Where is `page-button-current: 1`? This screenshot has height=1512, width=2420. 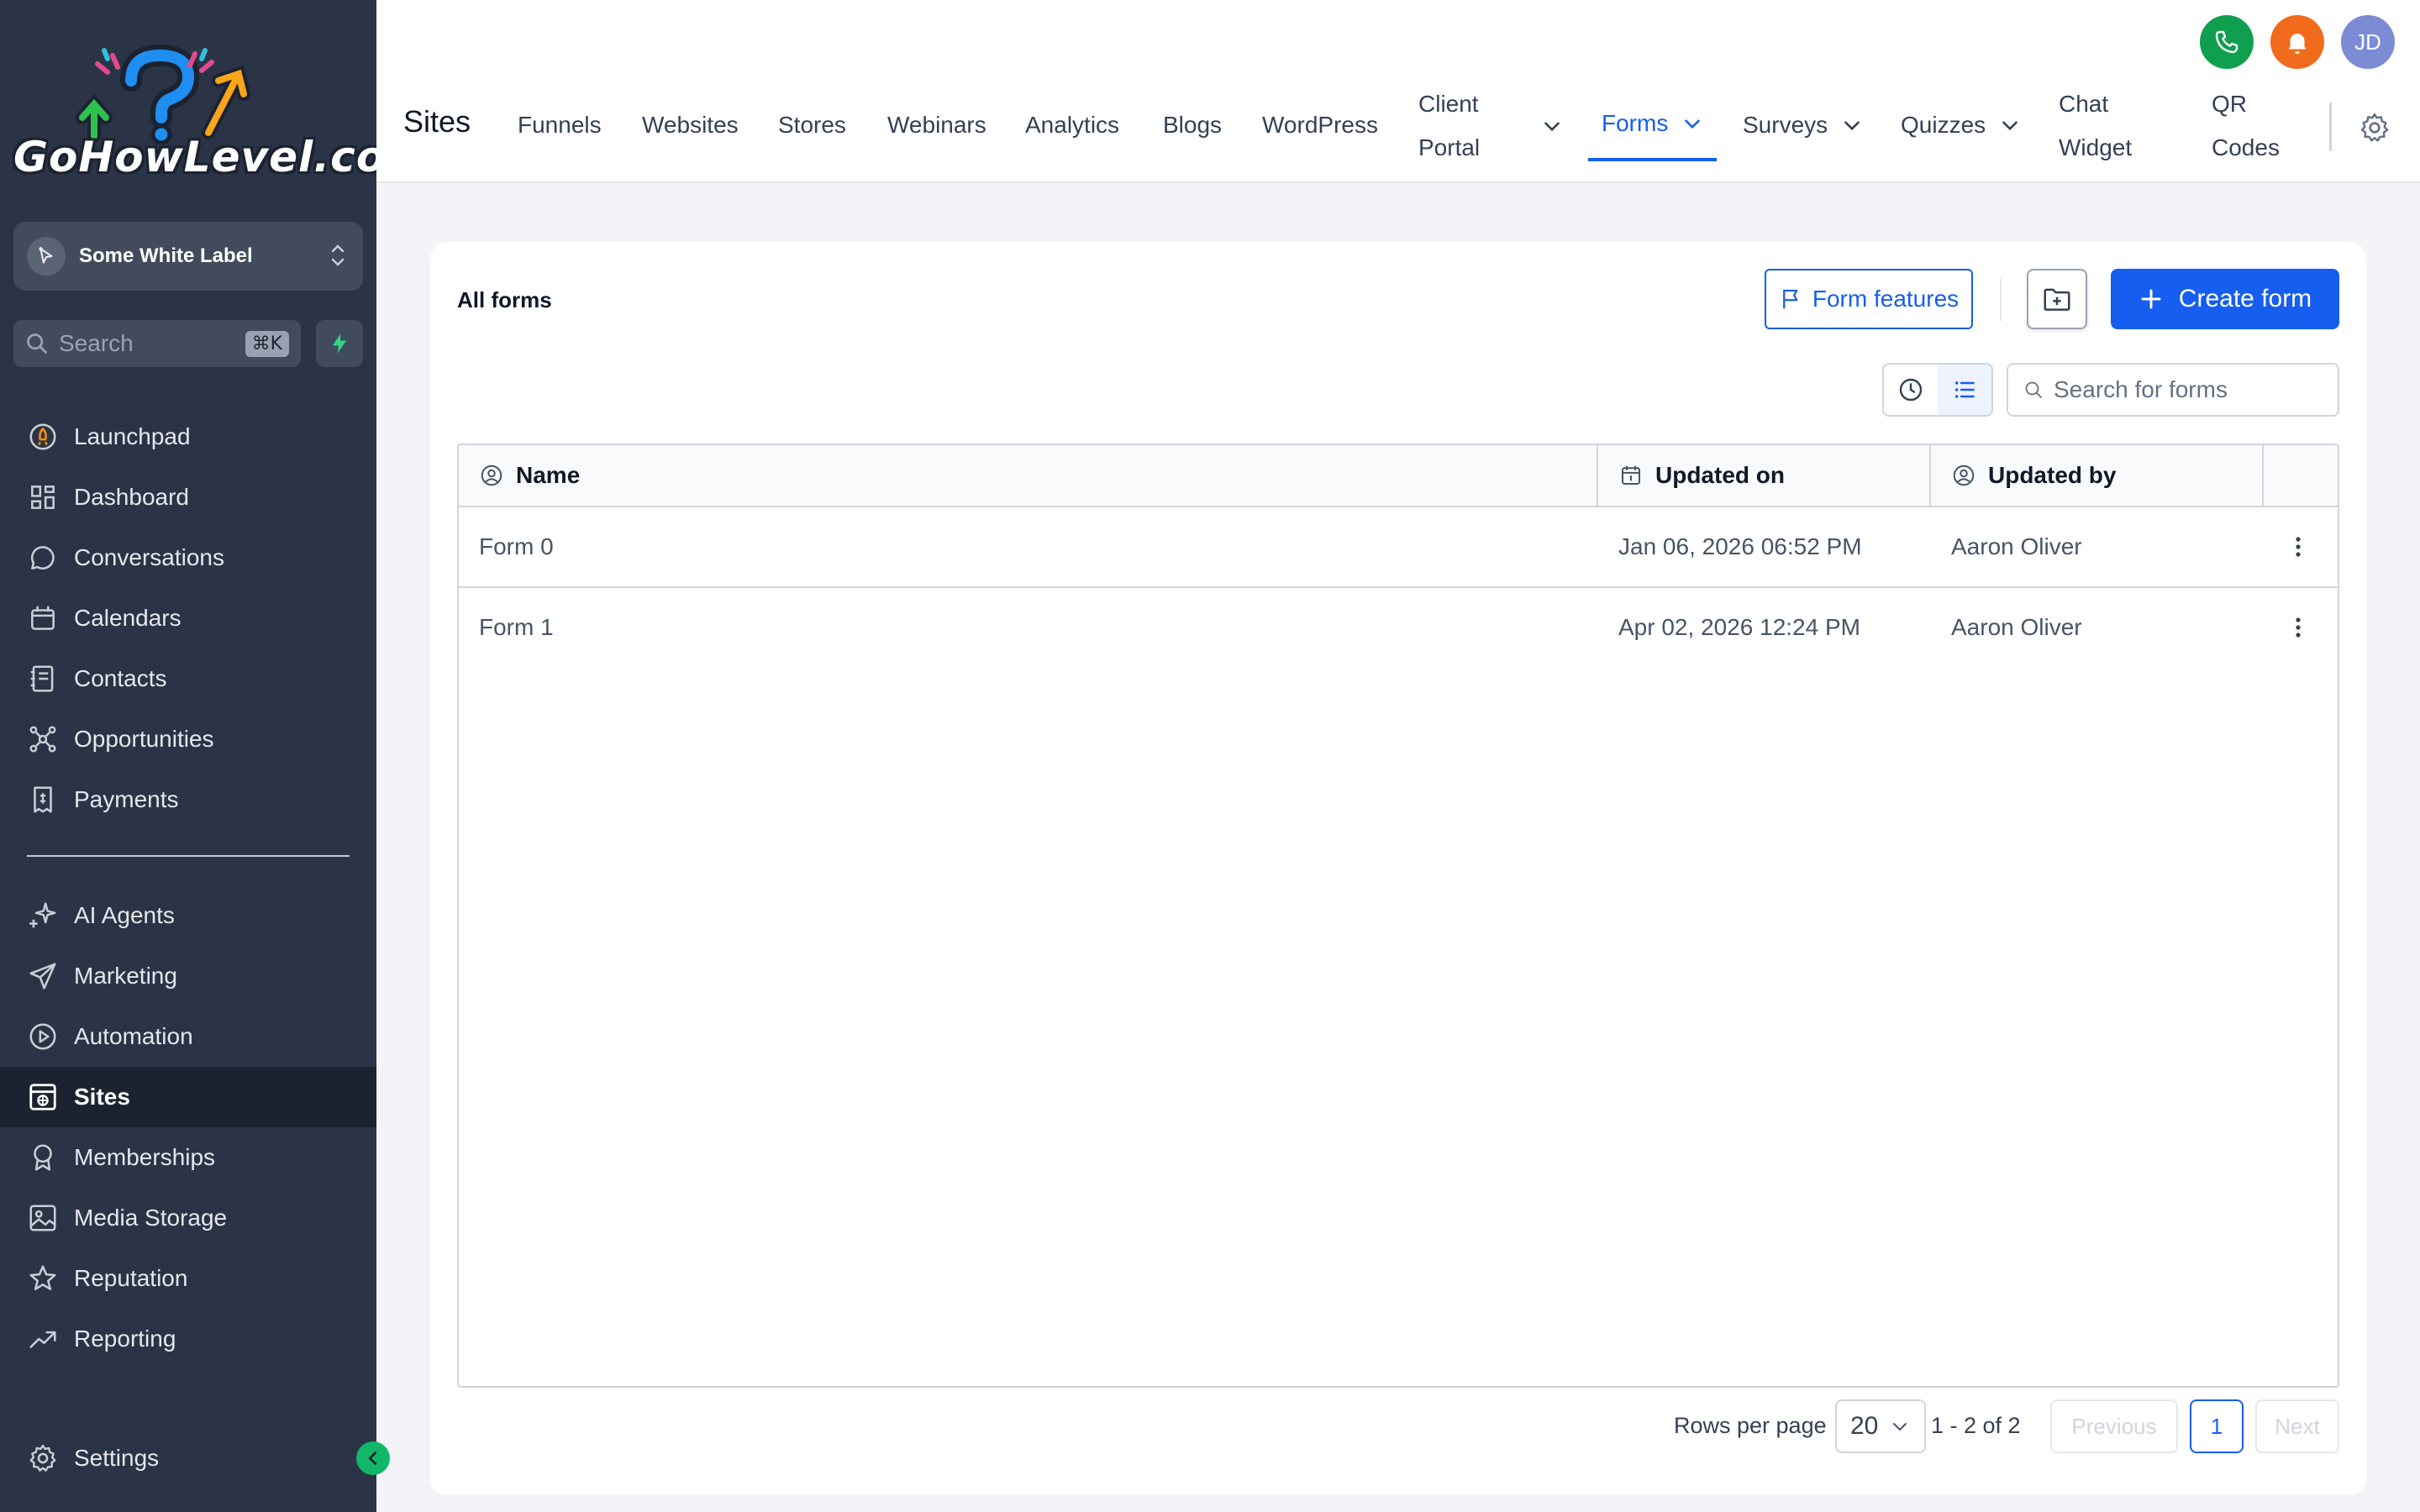 page-button-current: 1 is located at coordinates (2217, 1426).